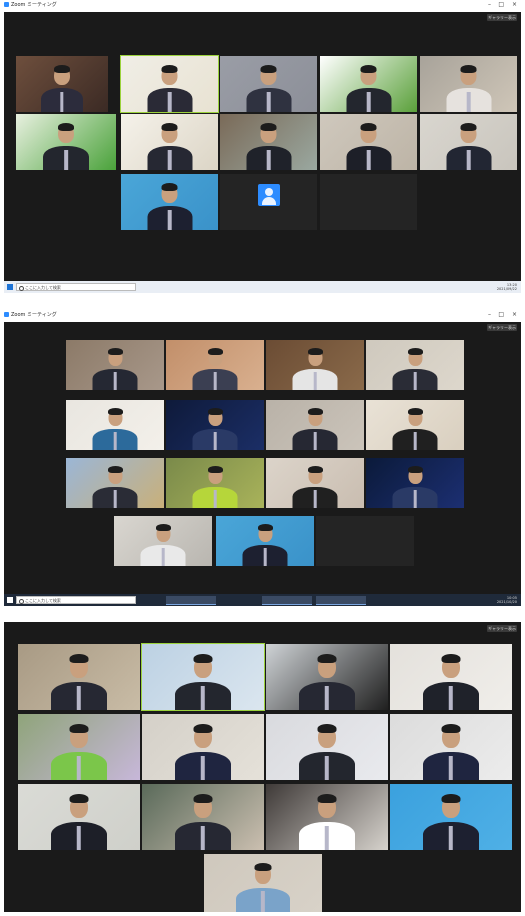 This screenshot has width=525, height=916. I want to click on clock-date: 2021/10/20, so click(506, 602).